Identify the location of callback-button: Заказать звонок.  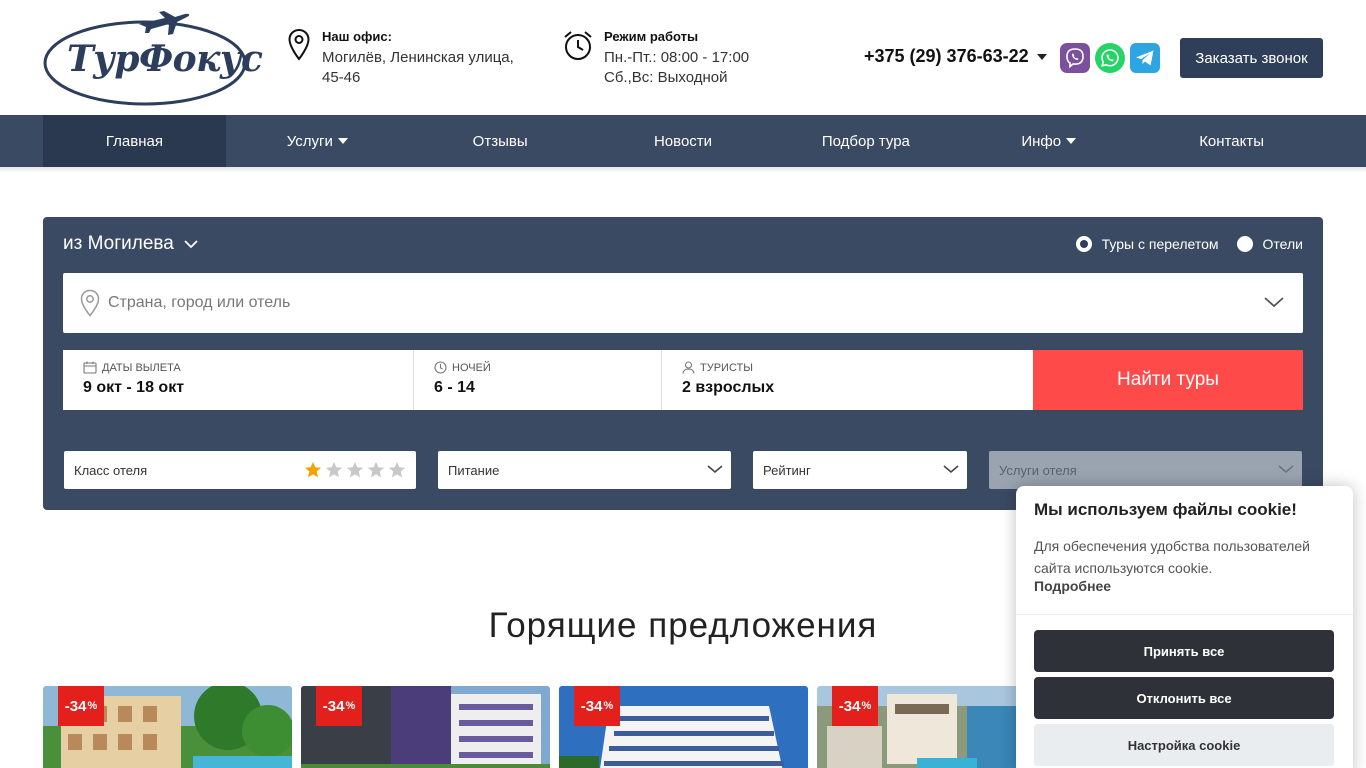
(1251, 58).